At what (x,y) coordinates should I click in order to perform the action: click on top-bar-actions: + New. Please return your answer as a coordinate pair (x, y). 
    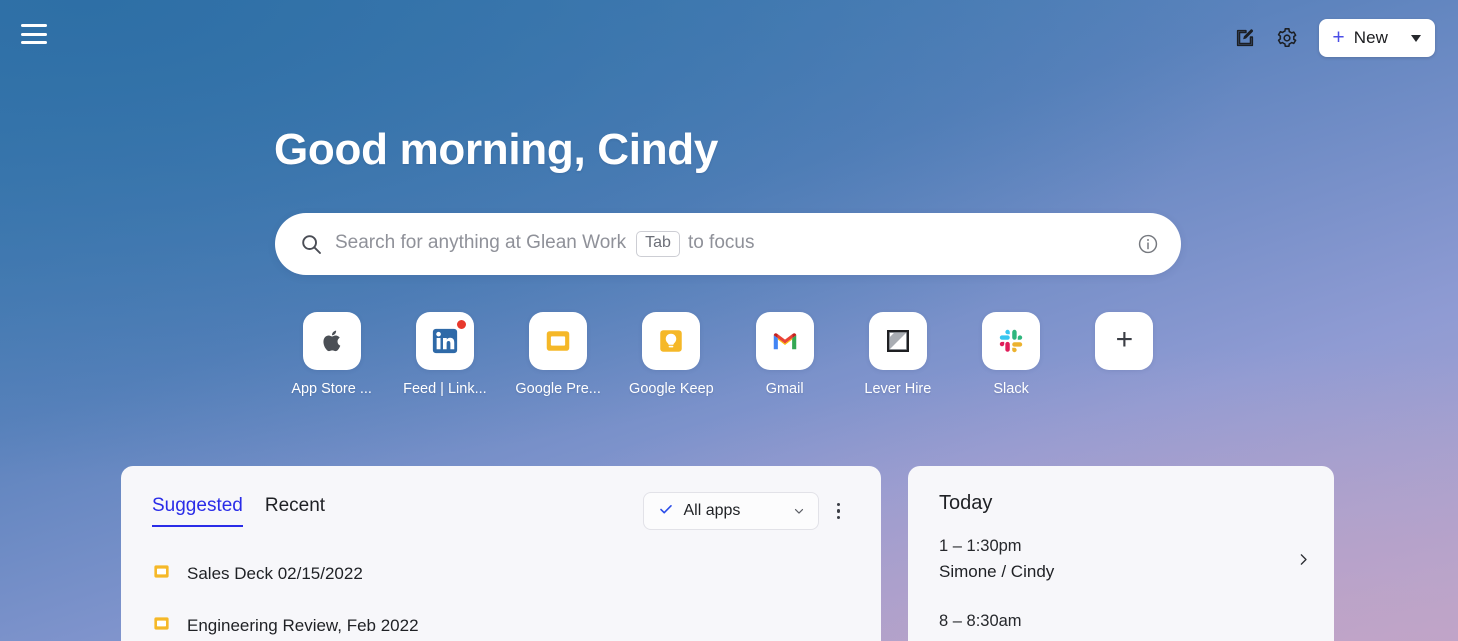
    Looking at the image, I should click on (1334, 38).